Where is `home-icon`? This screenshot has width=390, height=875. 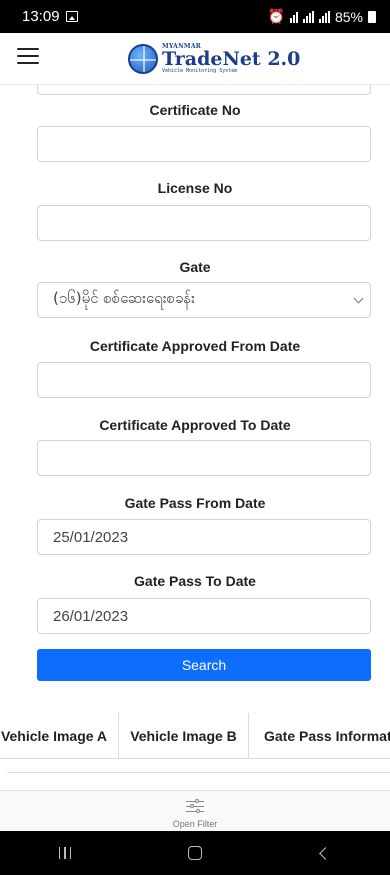
home-icon is located at coordinates (195, 853).